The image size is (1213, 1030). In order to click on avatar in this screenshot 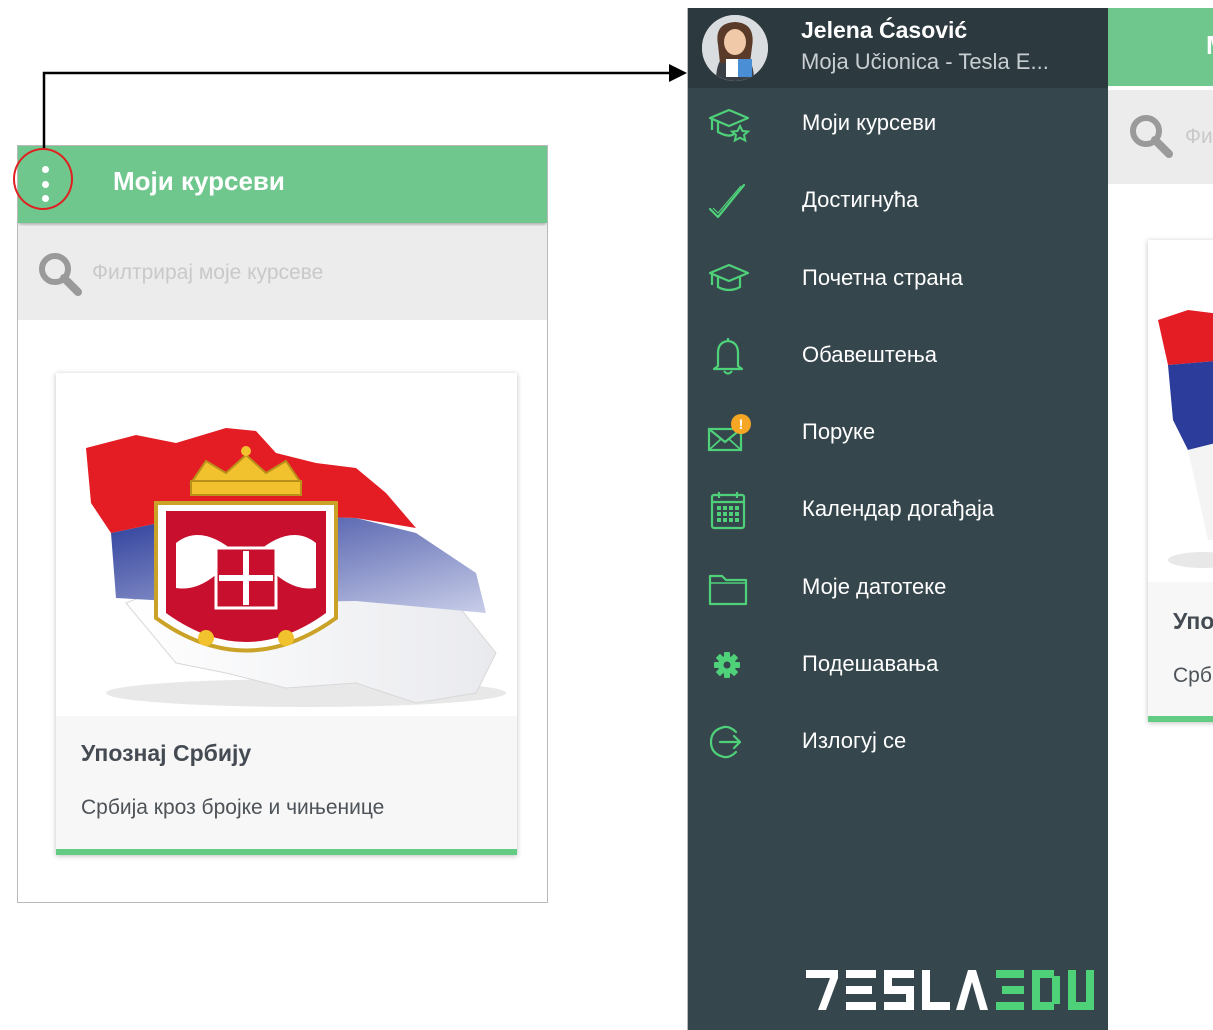, I will do `click(735, 48)`.